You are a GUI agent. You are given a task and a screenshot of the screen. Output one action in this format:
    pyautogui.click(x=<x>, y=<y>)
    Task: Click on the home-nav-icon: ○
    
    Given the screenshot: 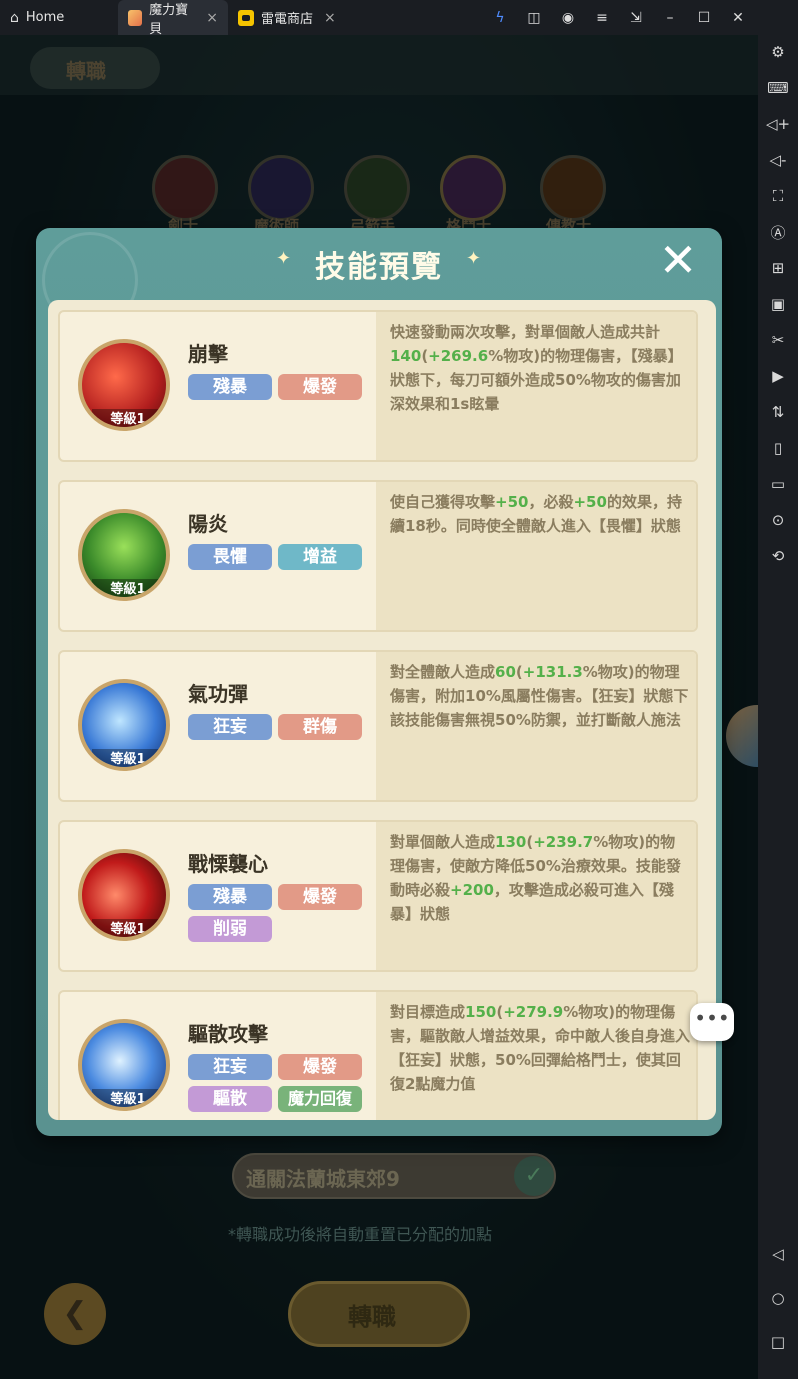 What is the action you would take?
    pyautogui.click(x=778, y=1298)
    